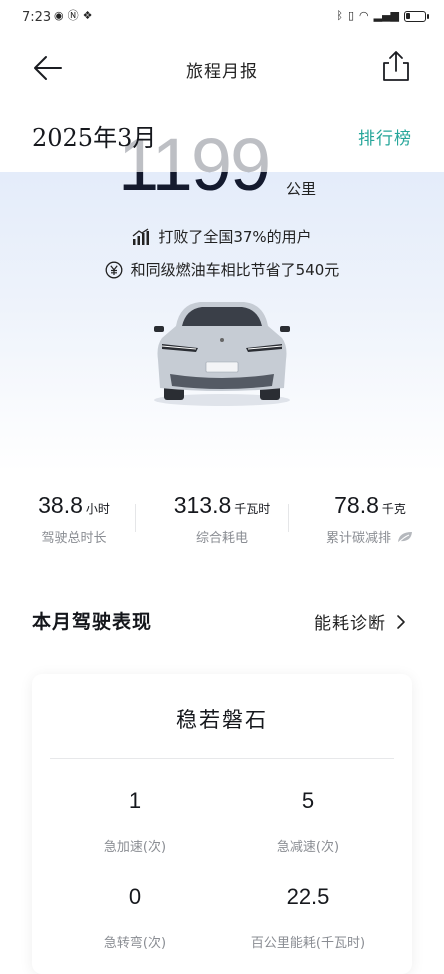 This screenshot has width=444, height=974. Describe the element at coordinates (135, 896) in the screenshot. I see `stat-value: 0` at that location.